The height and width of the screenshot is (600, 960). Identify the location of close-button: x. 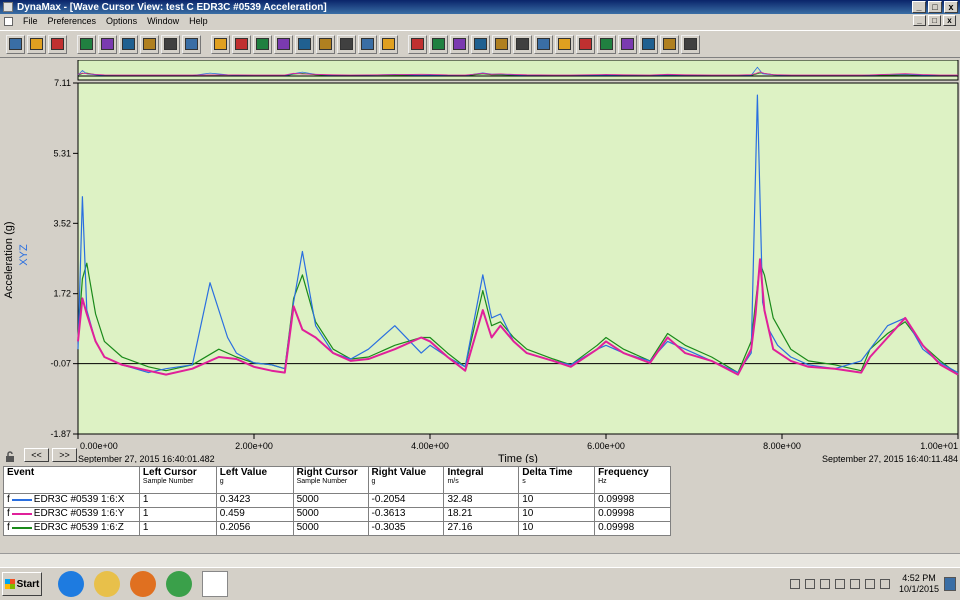
(951, 7).